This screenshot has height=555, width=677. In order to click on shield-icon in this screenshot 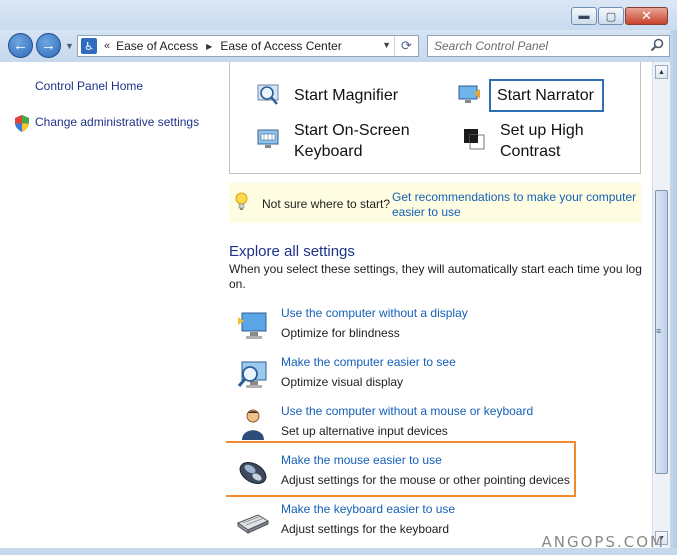, I will do `click(22, 123)`.